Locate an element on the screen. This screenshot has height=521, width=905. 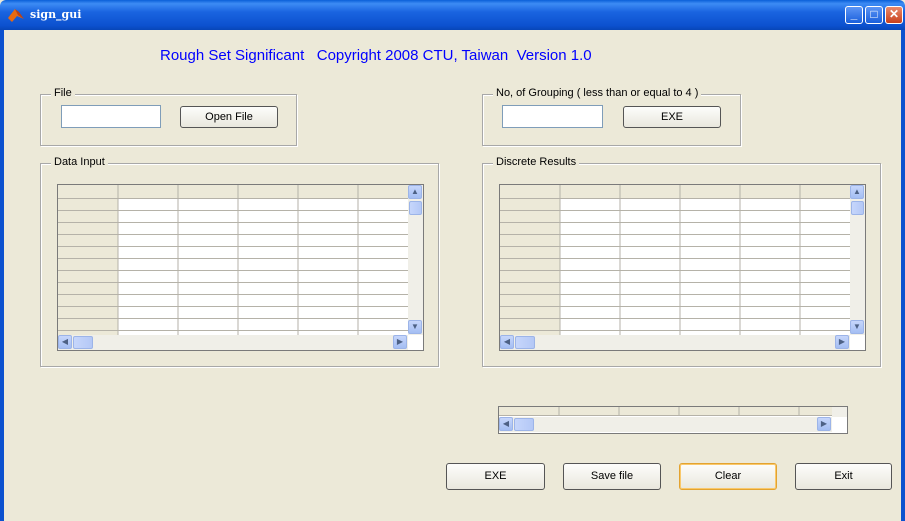
discrete-results-table: ▲ ▼ ◀ ▶ is located at coordinates (682, 267).